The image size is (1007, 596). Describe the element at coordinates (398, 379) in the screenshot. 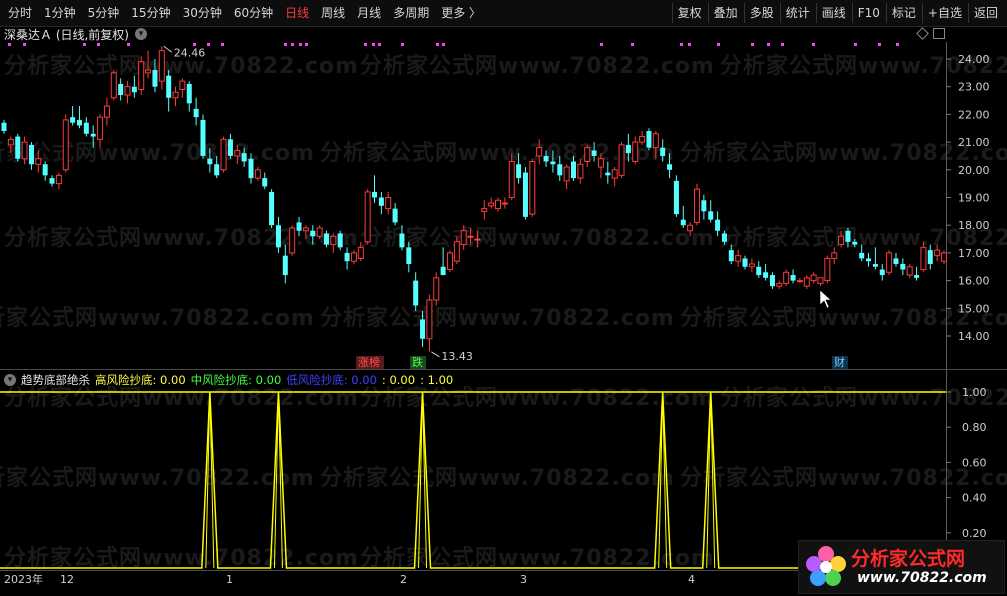

I see `indicator-legend-item: : 0.00` at that location.